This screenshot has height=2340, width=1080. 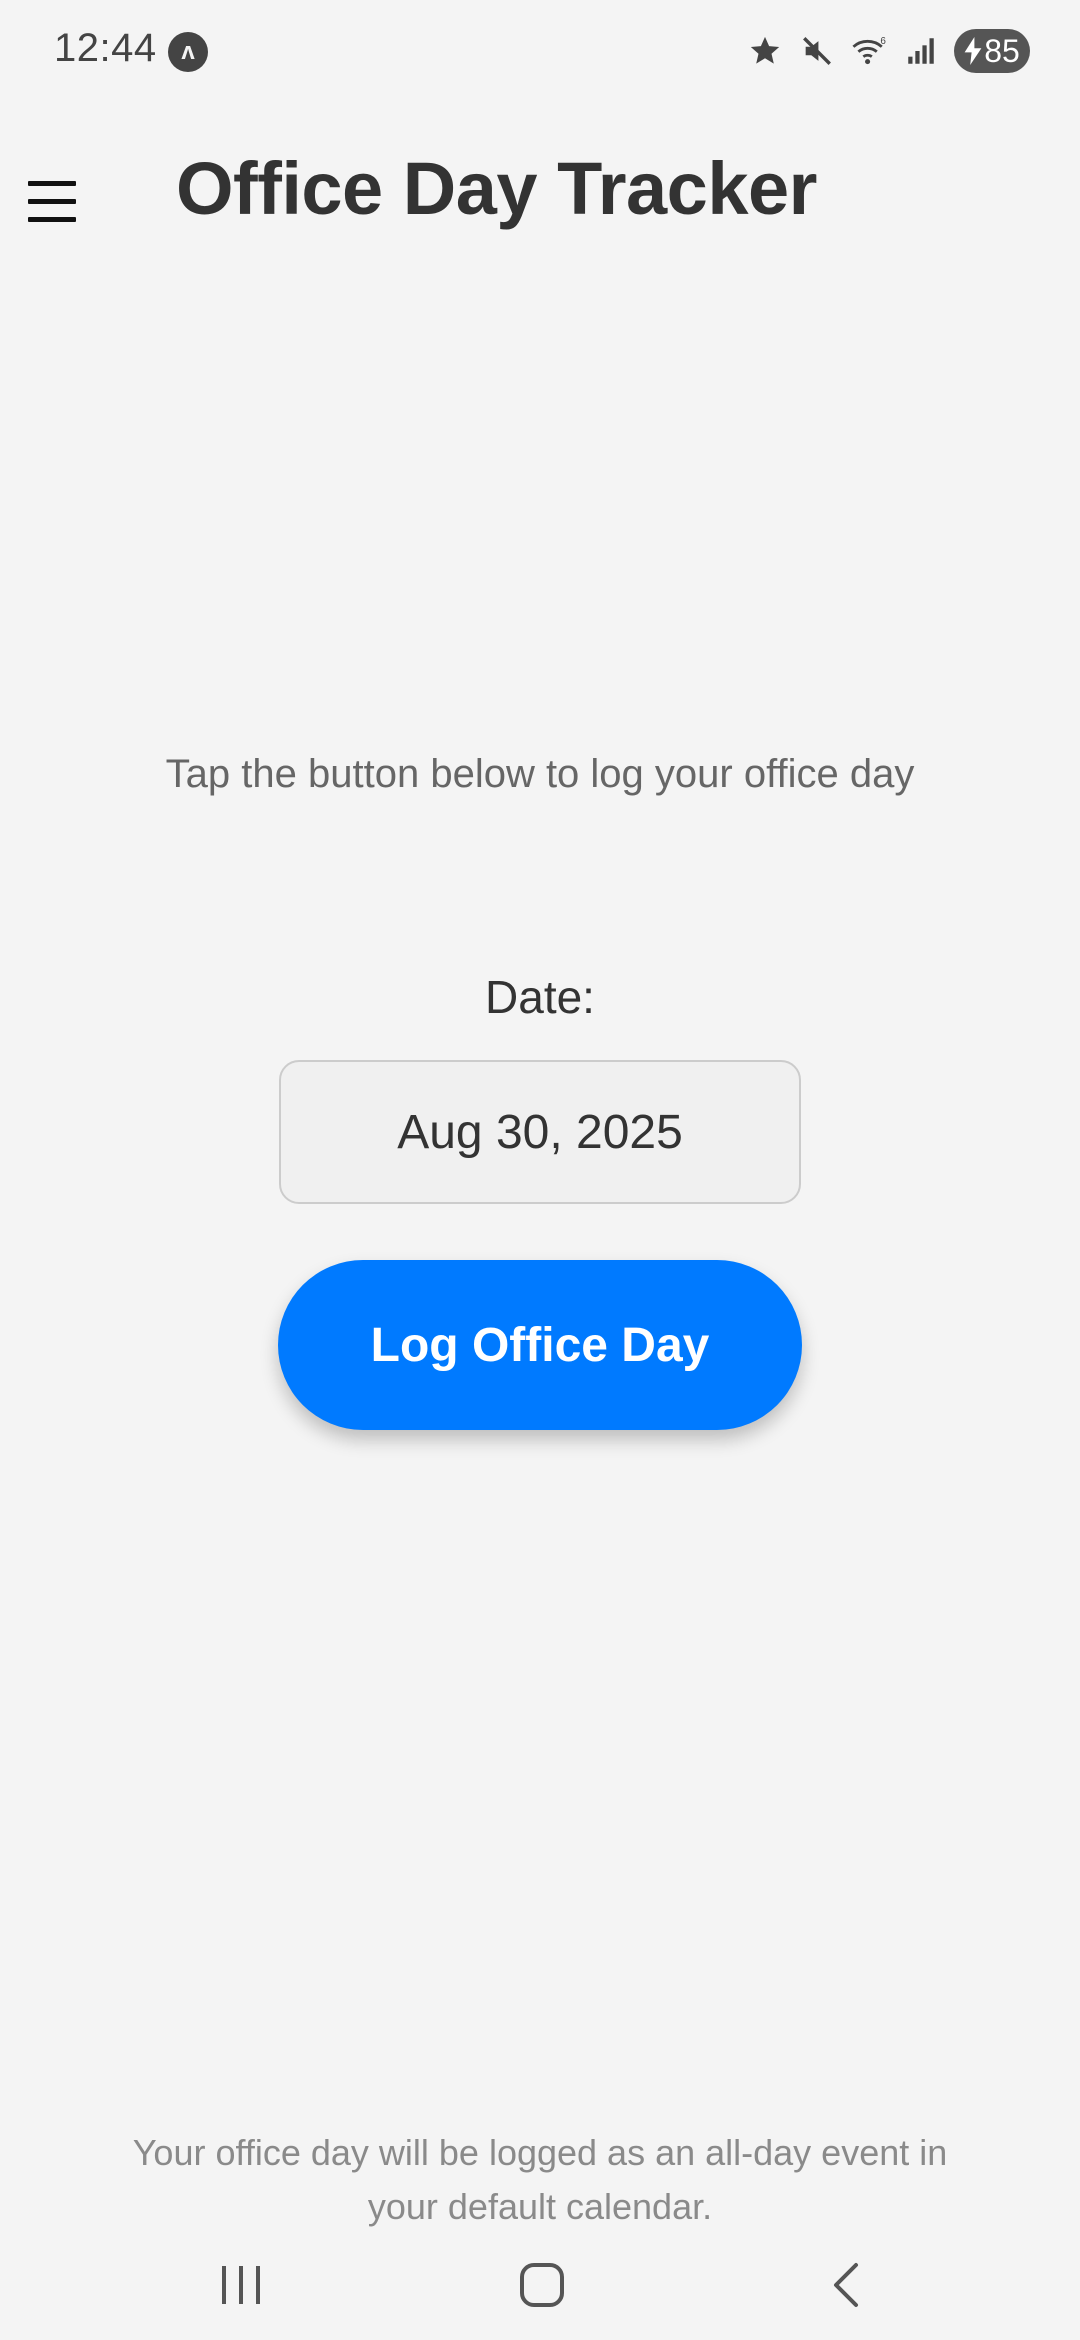 What do you see at coordinates (921, 51) in the screenshot?
I see `signal-icon` at bounding box center [921, 51].